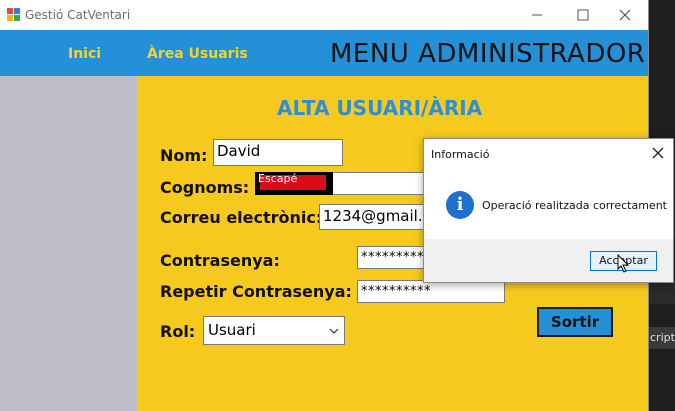 The width and height of the screenshot is (675, 411). I want to click on cognoms-value: Escapé, so click(278, 178).